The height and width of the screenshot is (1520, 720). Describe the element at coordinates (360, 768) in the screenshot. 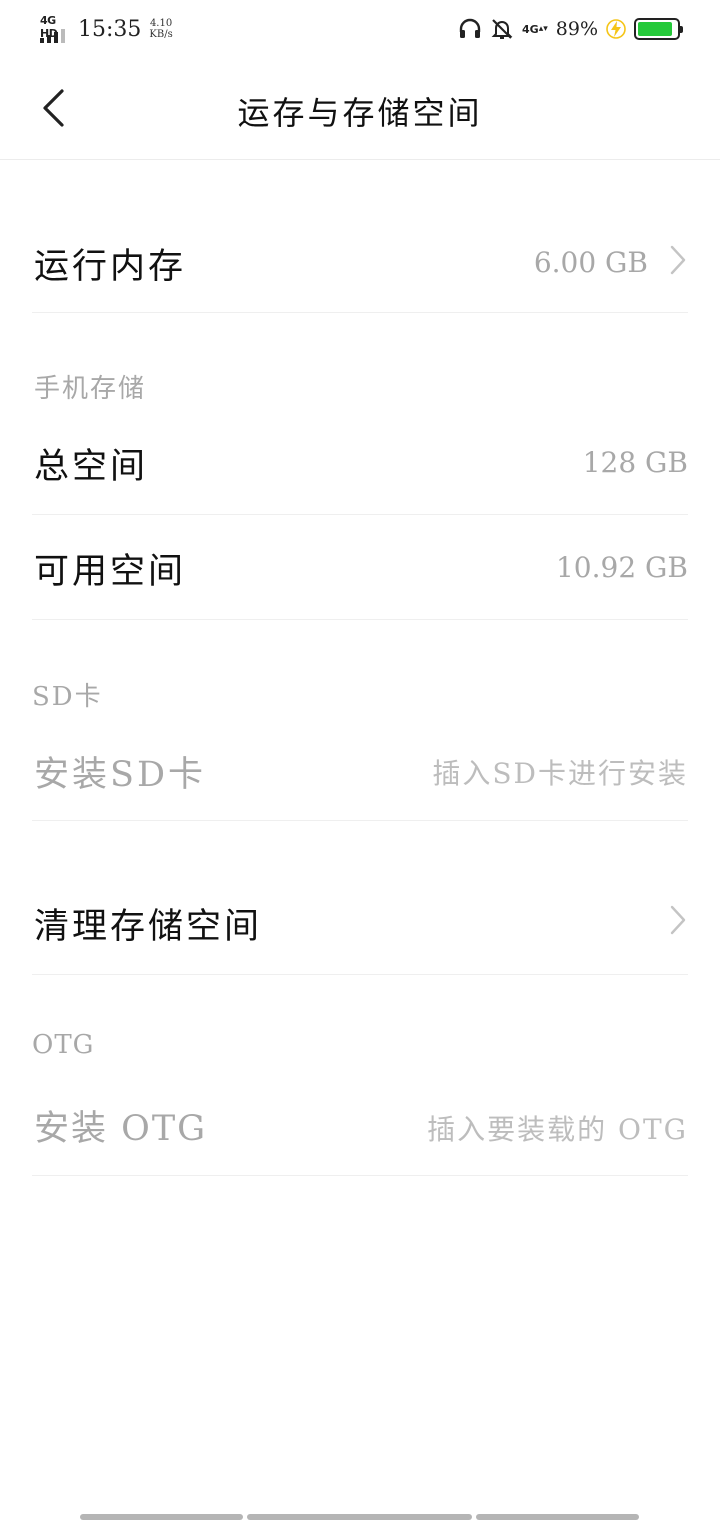

I see `install-sd-card-row: 安装SD卡 插入SD卡进行安装` at that location.